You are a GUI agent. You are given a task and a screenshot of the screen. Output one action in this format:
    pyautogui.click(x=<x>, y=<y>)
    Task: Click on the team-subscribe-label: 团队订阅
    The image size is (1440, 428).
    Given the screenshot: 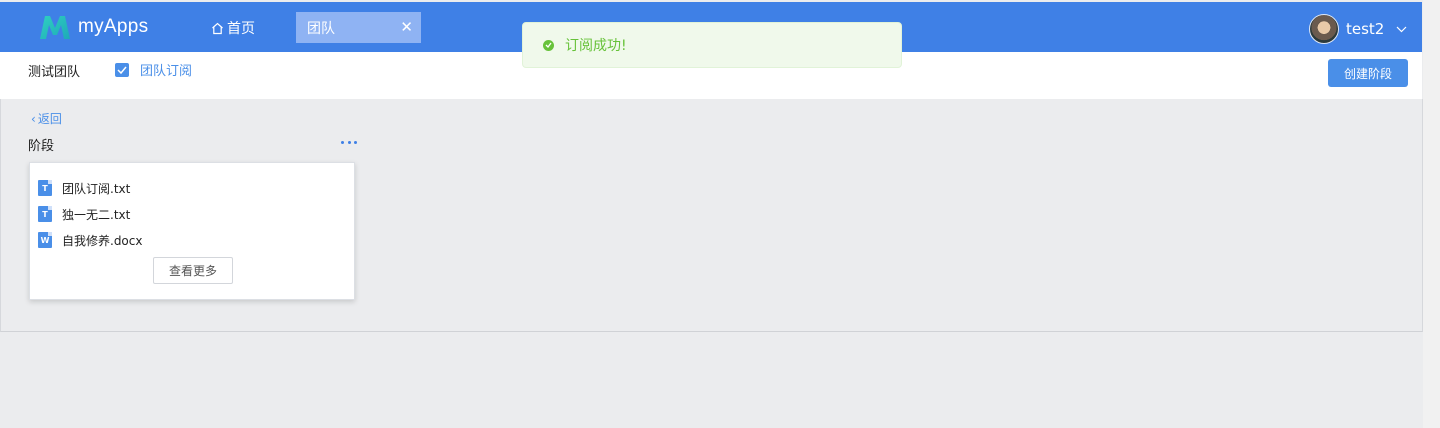 What is the action you would take?
    pyautogui.click(x=166, y=71)
    